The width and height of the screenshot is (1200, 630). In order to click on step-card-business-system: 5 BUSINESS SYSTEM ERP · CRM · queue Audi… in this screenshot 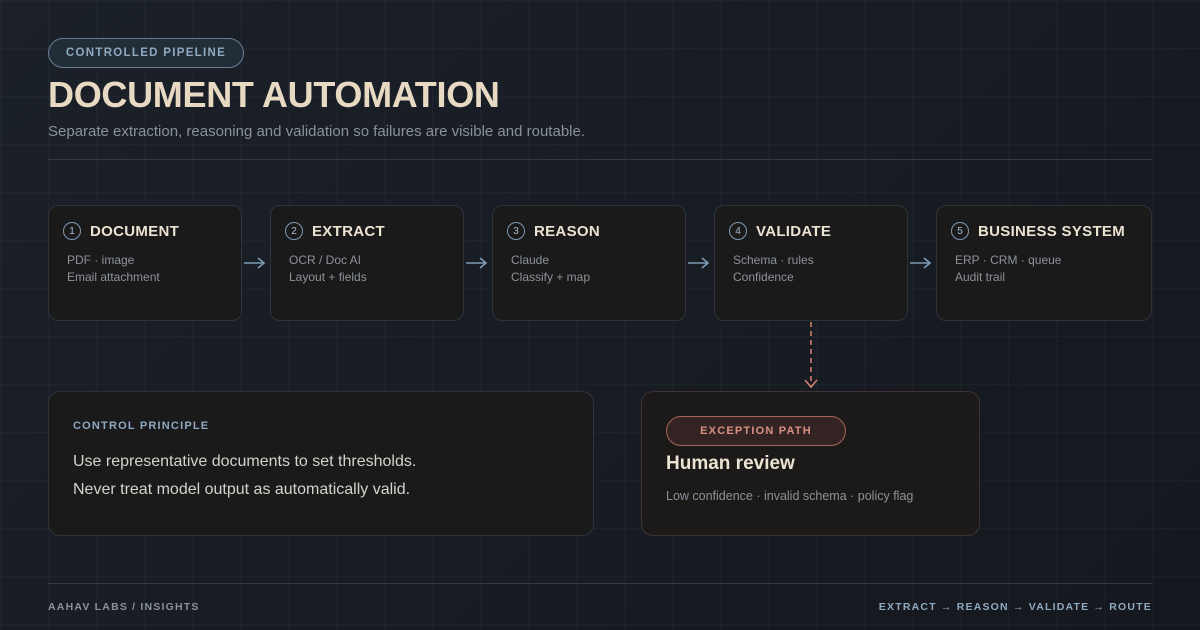, I will do `click(1044, 263)`.